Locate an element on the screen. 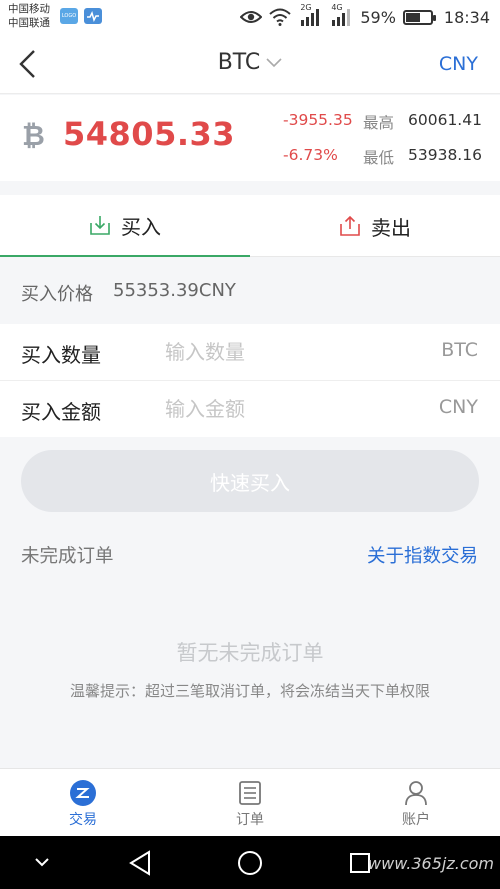 The height and width of the screenshot is (889, 500). battery-icon is located at coordinates (419, 17).